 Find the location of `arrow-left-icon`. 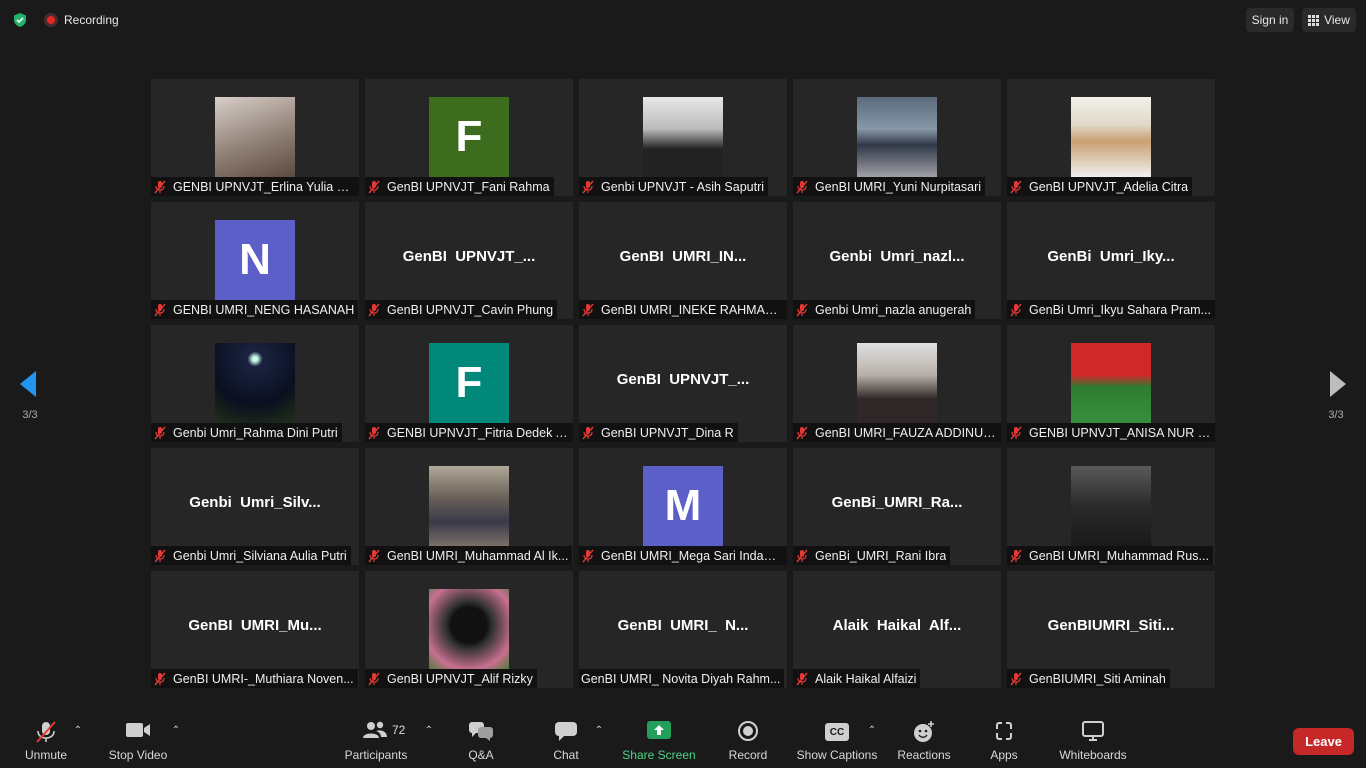

arrow-left-icon is located at coordinates (28, 384).